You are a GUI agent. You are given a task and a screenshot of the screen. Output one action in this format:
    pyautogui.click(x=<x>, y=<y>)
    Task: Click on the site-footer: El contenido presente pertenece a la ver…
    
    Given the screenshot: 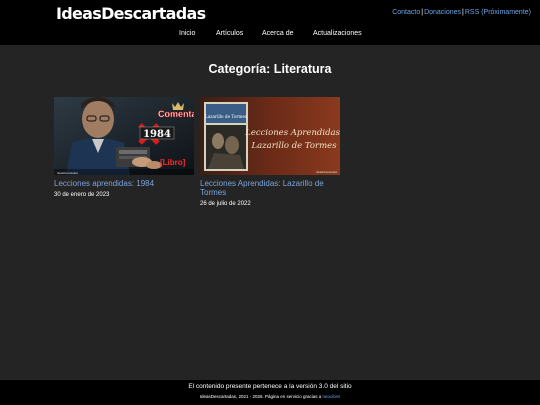 What is the action you would take?
    pyautogui.click(x=270, y=392)
    